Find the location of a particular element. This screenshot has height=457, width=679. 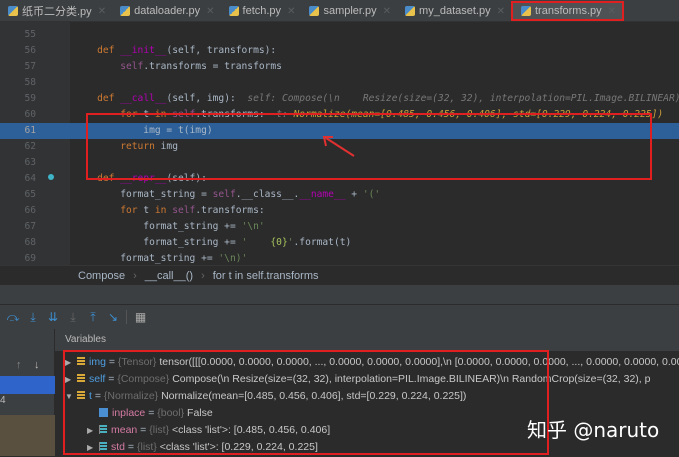

evaluate-expression-icon: ▦ is located at coordinates (137, 317).